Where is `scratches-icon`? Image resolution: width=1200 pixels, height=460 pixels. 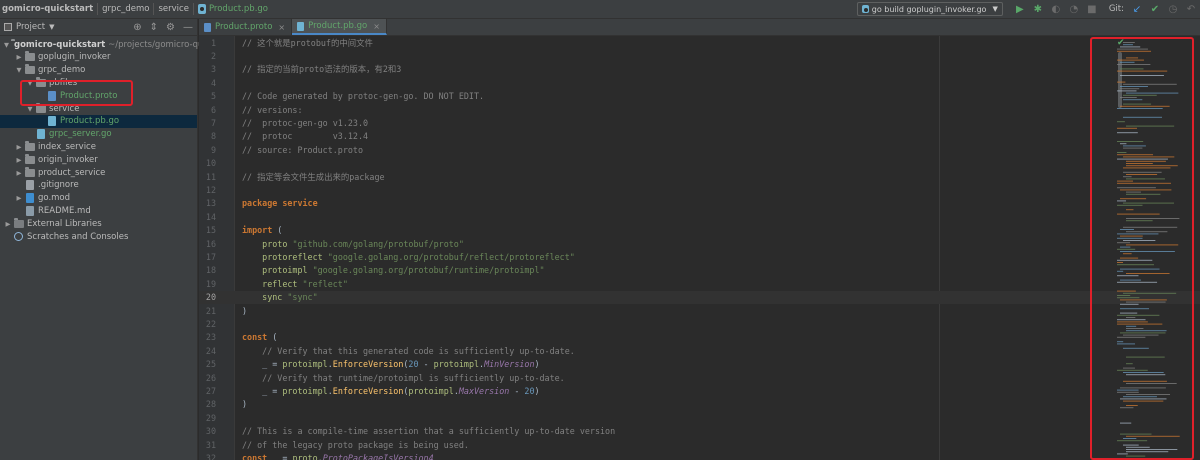
scratches-icon is located at coordinates (18, 236).